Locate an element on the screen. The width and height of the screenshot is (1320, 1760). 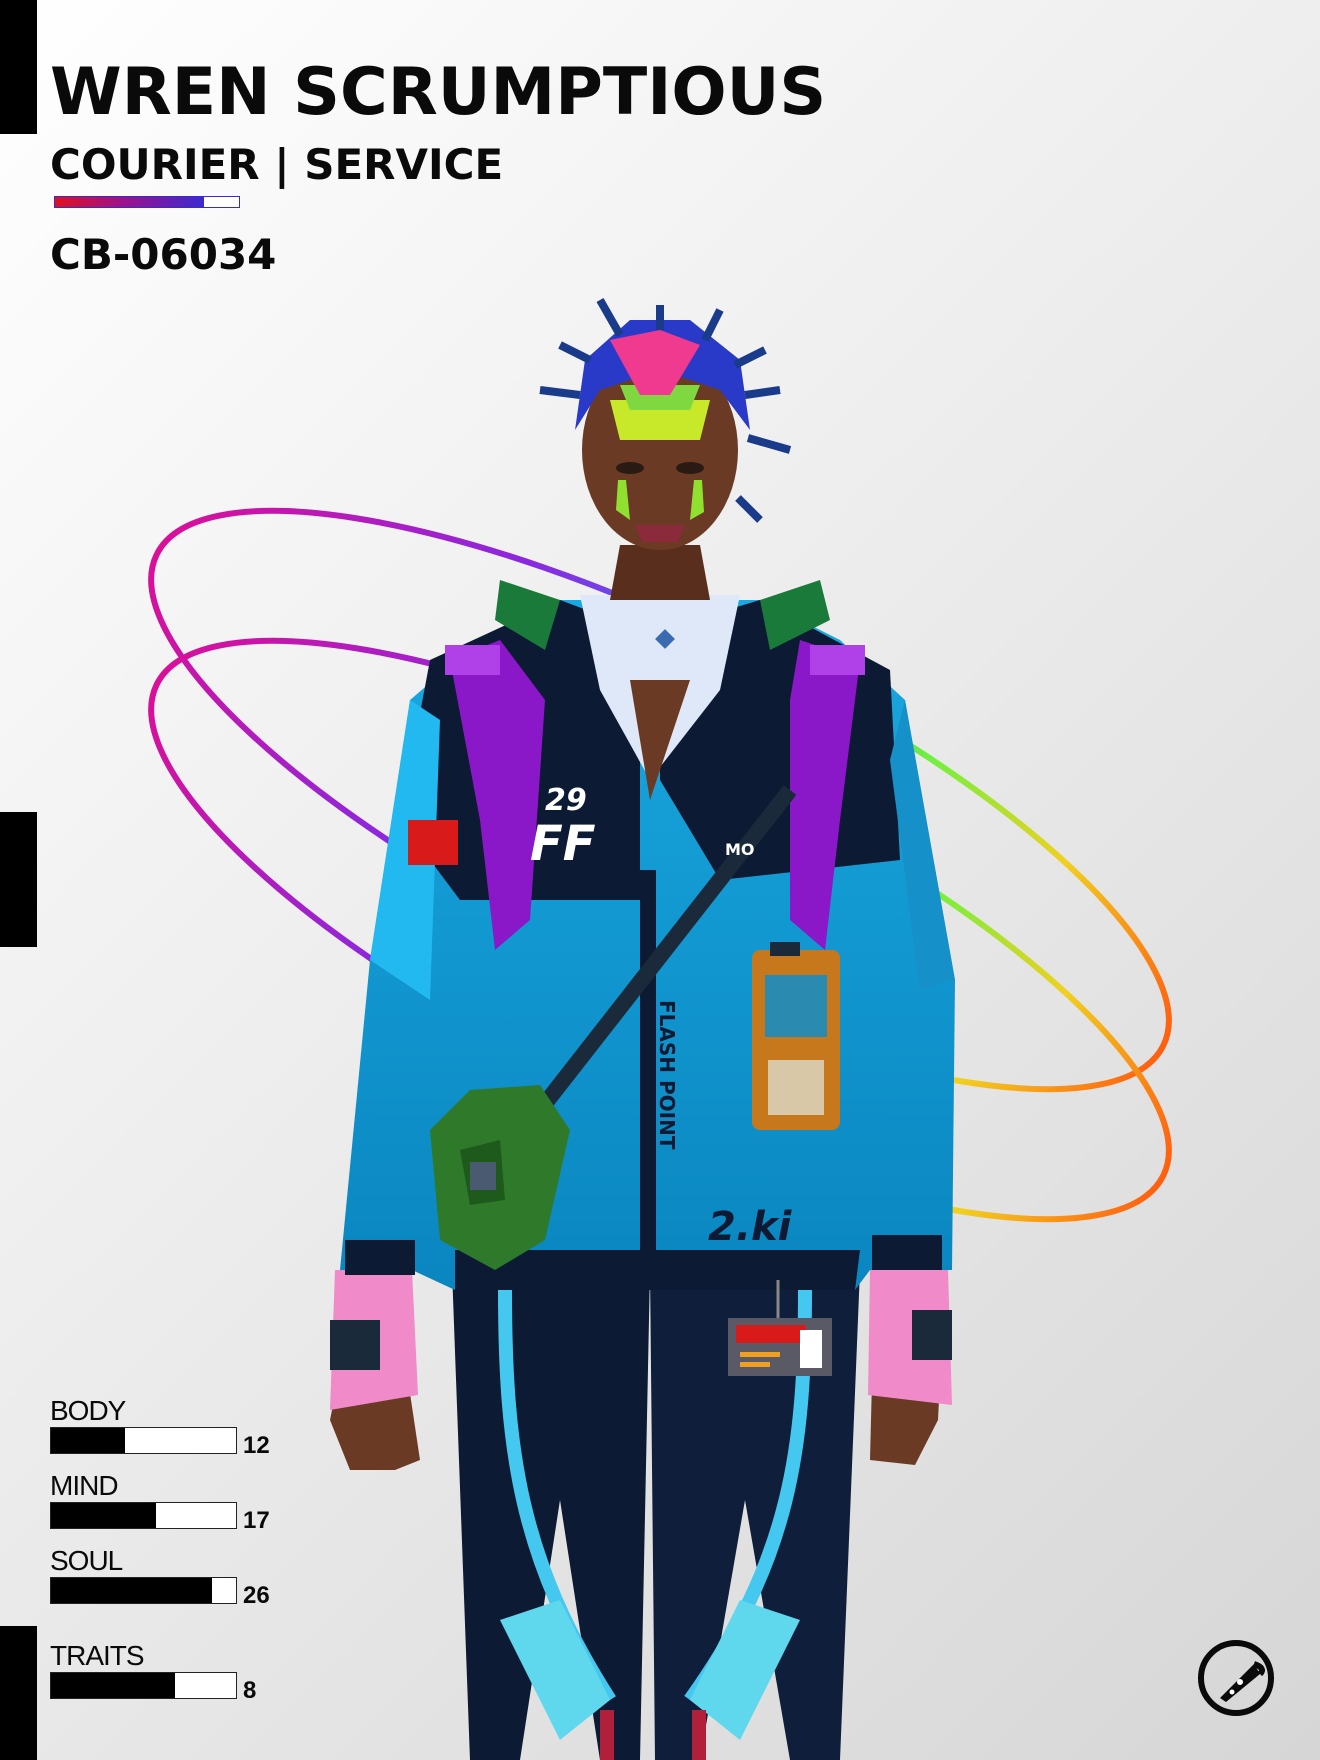
stat-mind-fill is located at coordinates (104, 1515).